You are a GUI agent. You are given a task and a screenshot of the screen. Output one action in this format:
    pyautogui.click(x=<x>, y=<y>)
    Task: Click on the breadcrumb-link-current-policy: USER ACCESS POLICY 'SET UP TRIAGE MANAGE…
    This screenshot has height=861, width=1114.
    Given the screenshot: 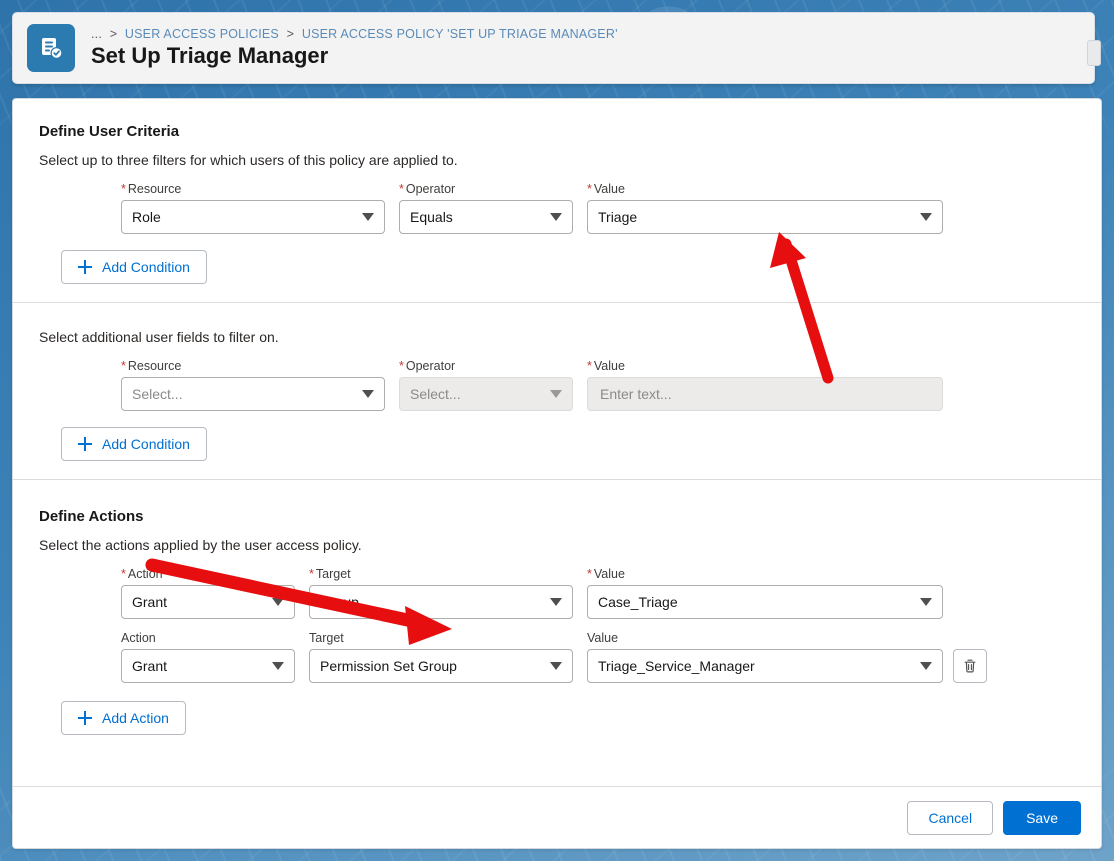 What is the action you would take?
    pyautogui.click(x=460, y=34)
    